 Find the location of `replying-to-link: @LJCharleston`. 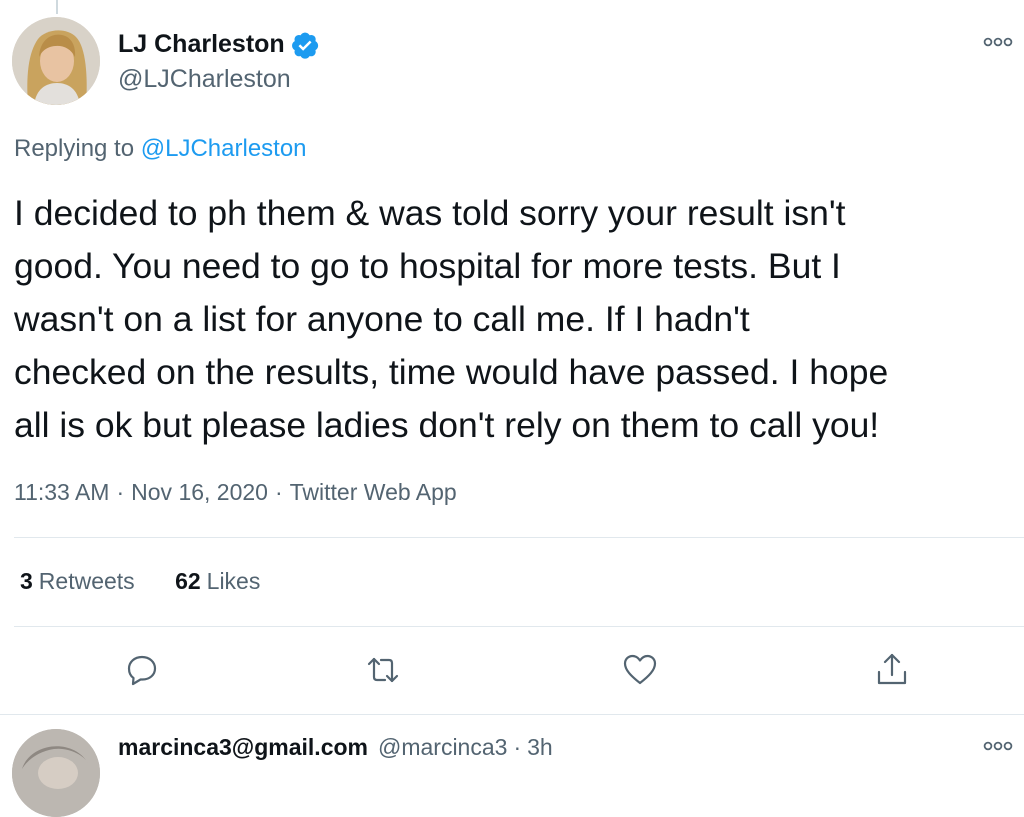

replying-to-link: @LJCharleston is located at coordinates (224, 148).